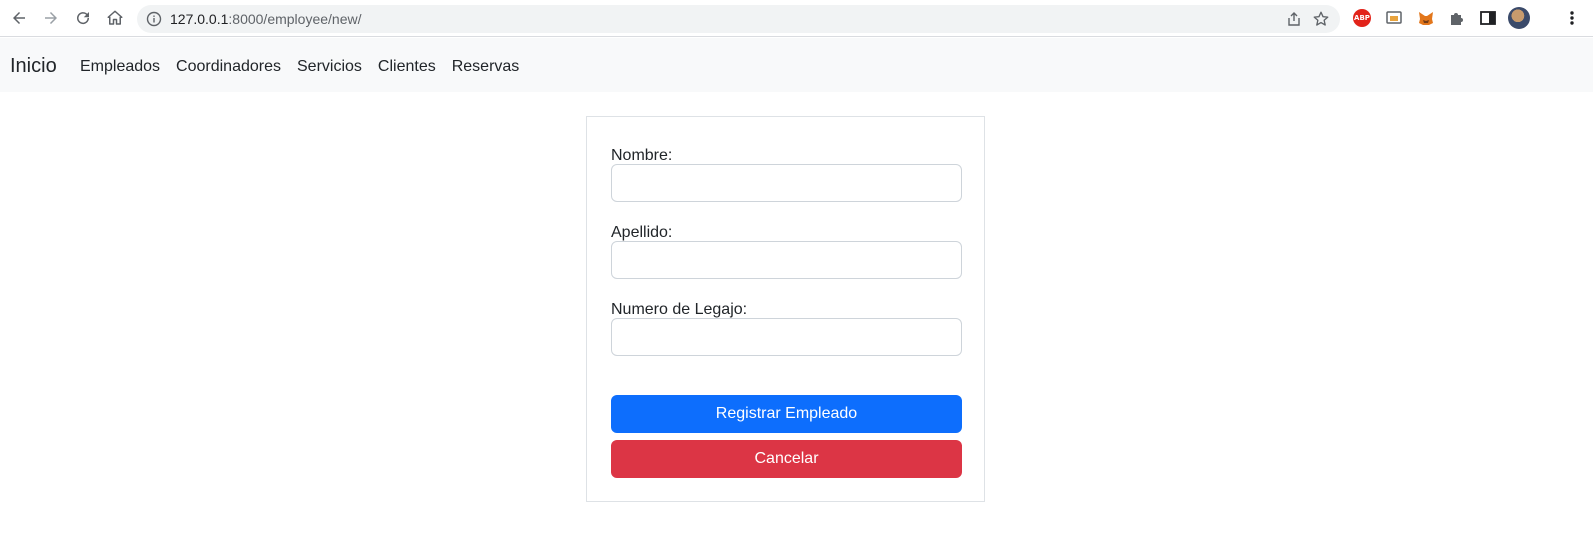  Describe the element at coordinates (1488, 18) in the screenshot. I see `side-panel-icon` at that location.